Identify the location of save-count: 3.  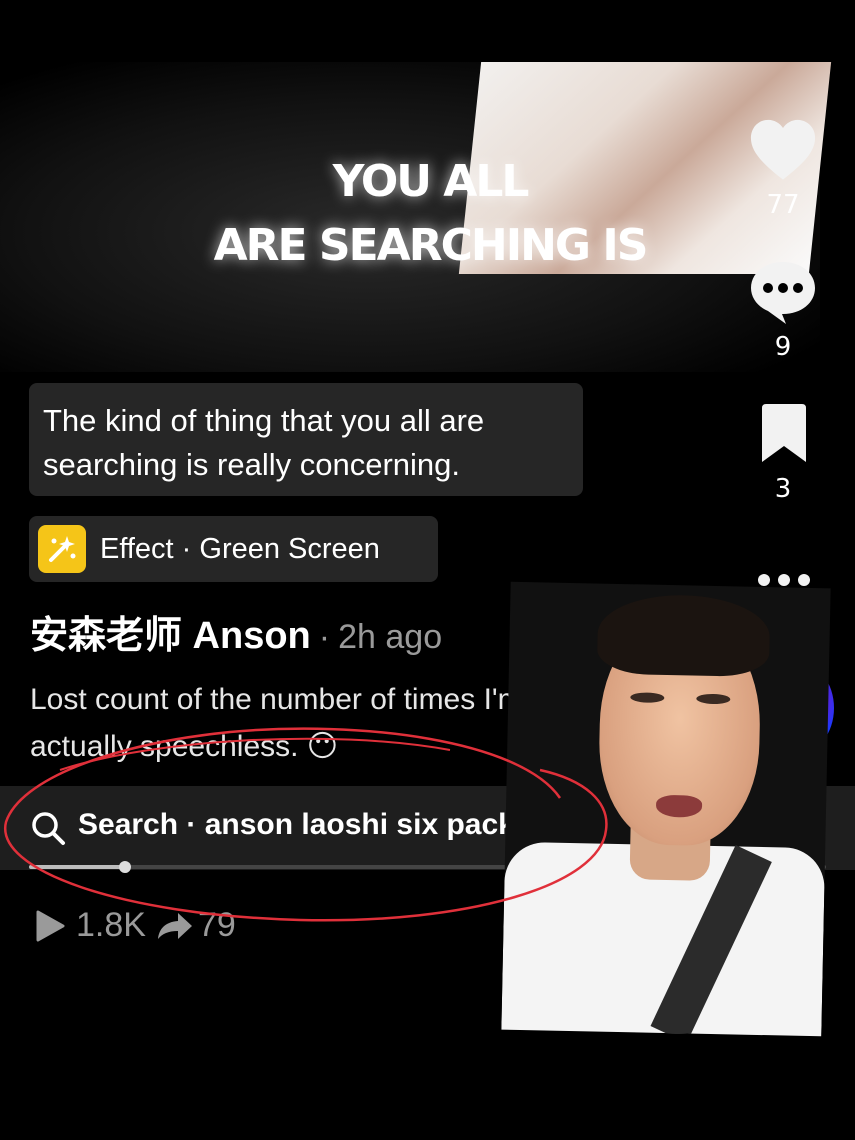
(783, 489).